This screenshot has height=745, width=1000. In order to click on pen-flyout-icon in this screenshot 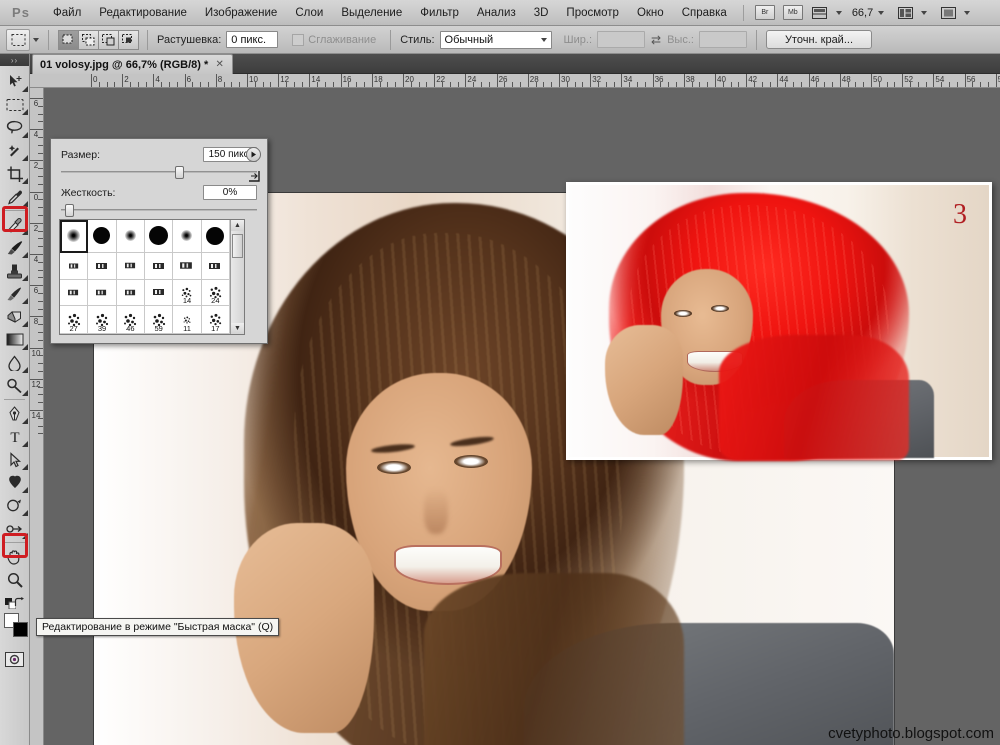, I will do `click(24, 421)`.